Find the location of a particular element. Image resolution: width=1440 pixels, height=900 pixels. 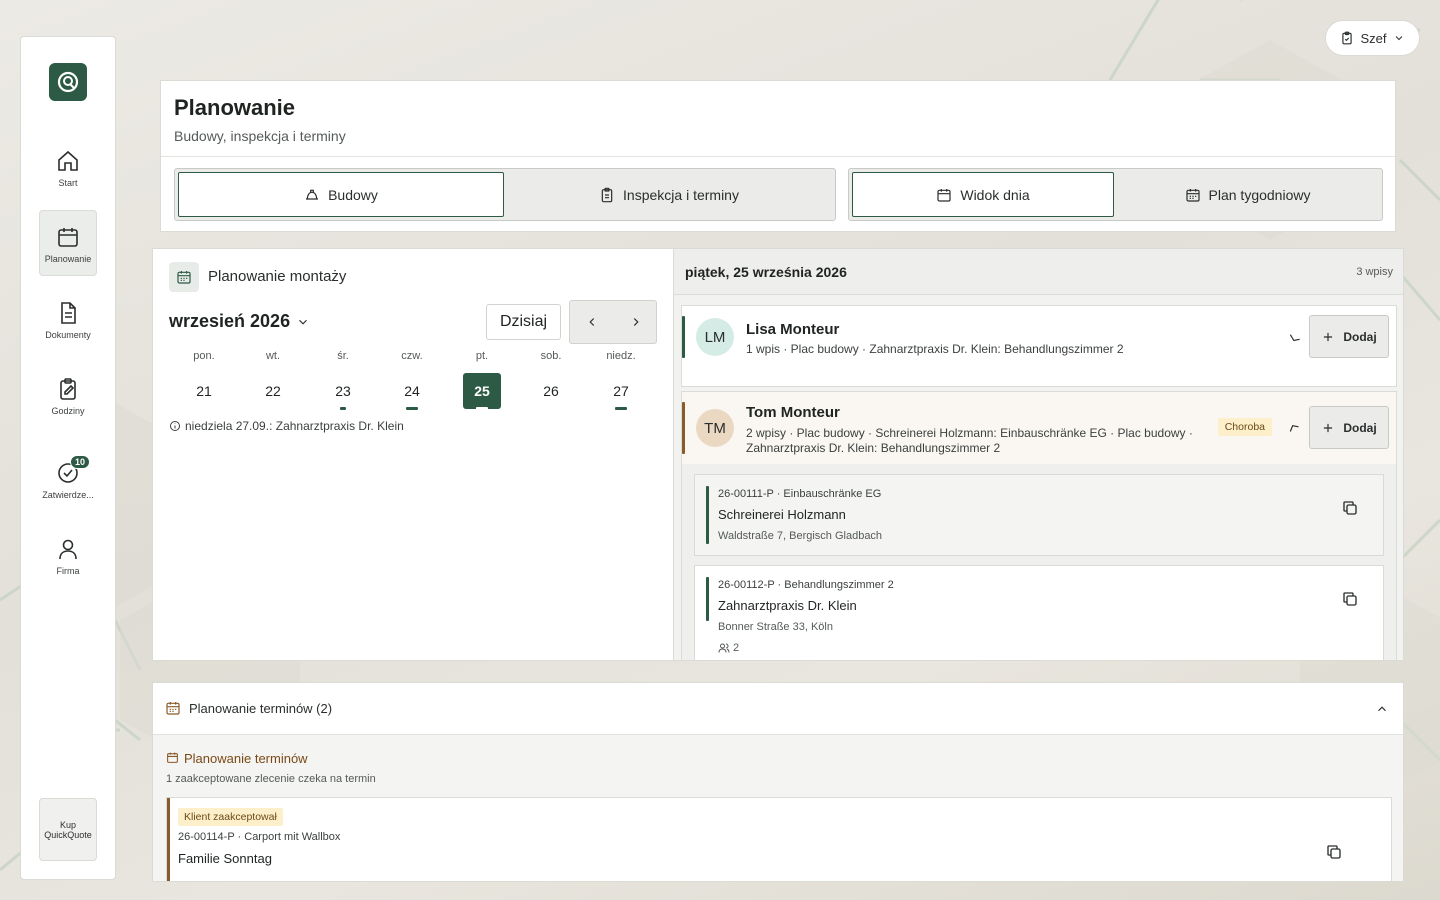

sidebar-item-firma: Firma is located at coordinates (68, 556).